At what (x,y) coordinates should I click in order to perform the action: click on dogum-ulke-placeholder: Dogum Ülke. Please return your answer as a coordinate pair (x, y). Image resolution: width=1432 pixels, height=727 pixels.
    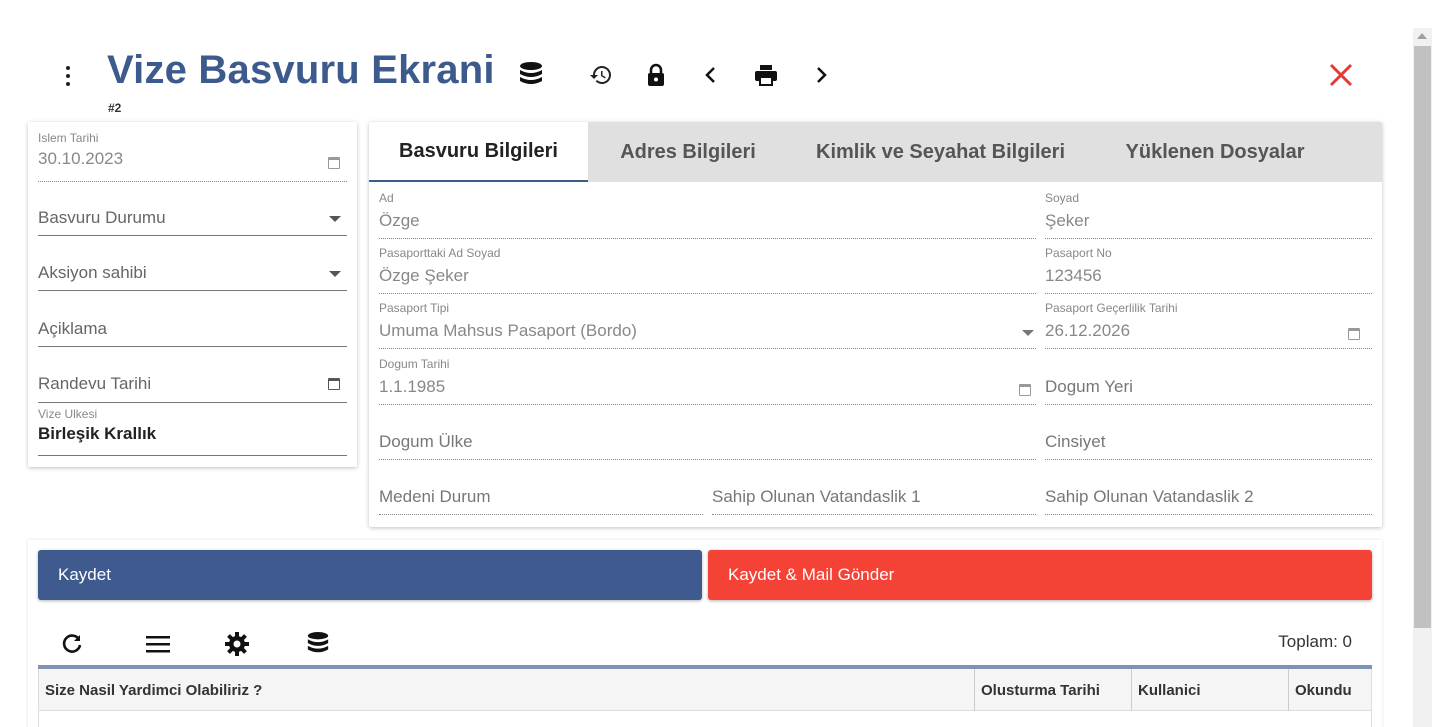
    Looking at the image, I should click on (426, 441).